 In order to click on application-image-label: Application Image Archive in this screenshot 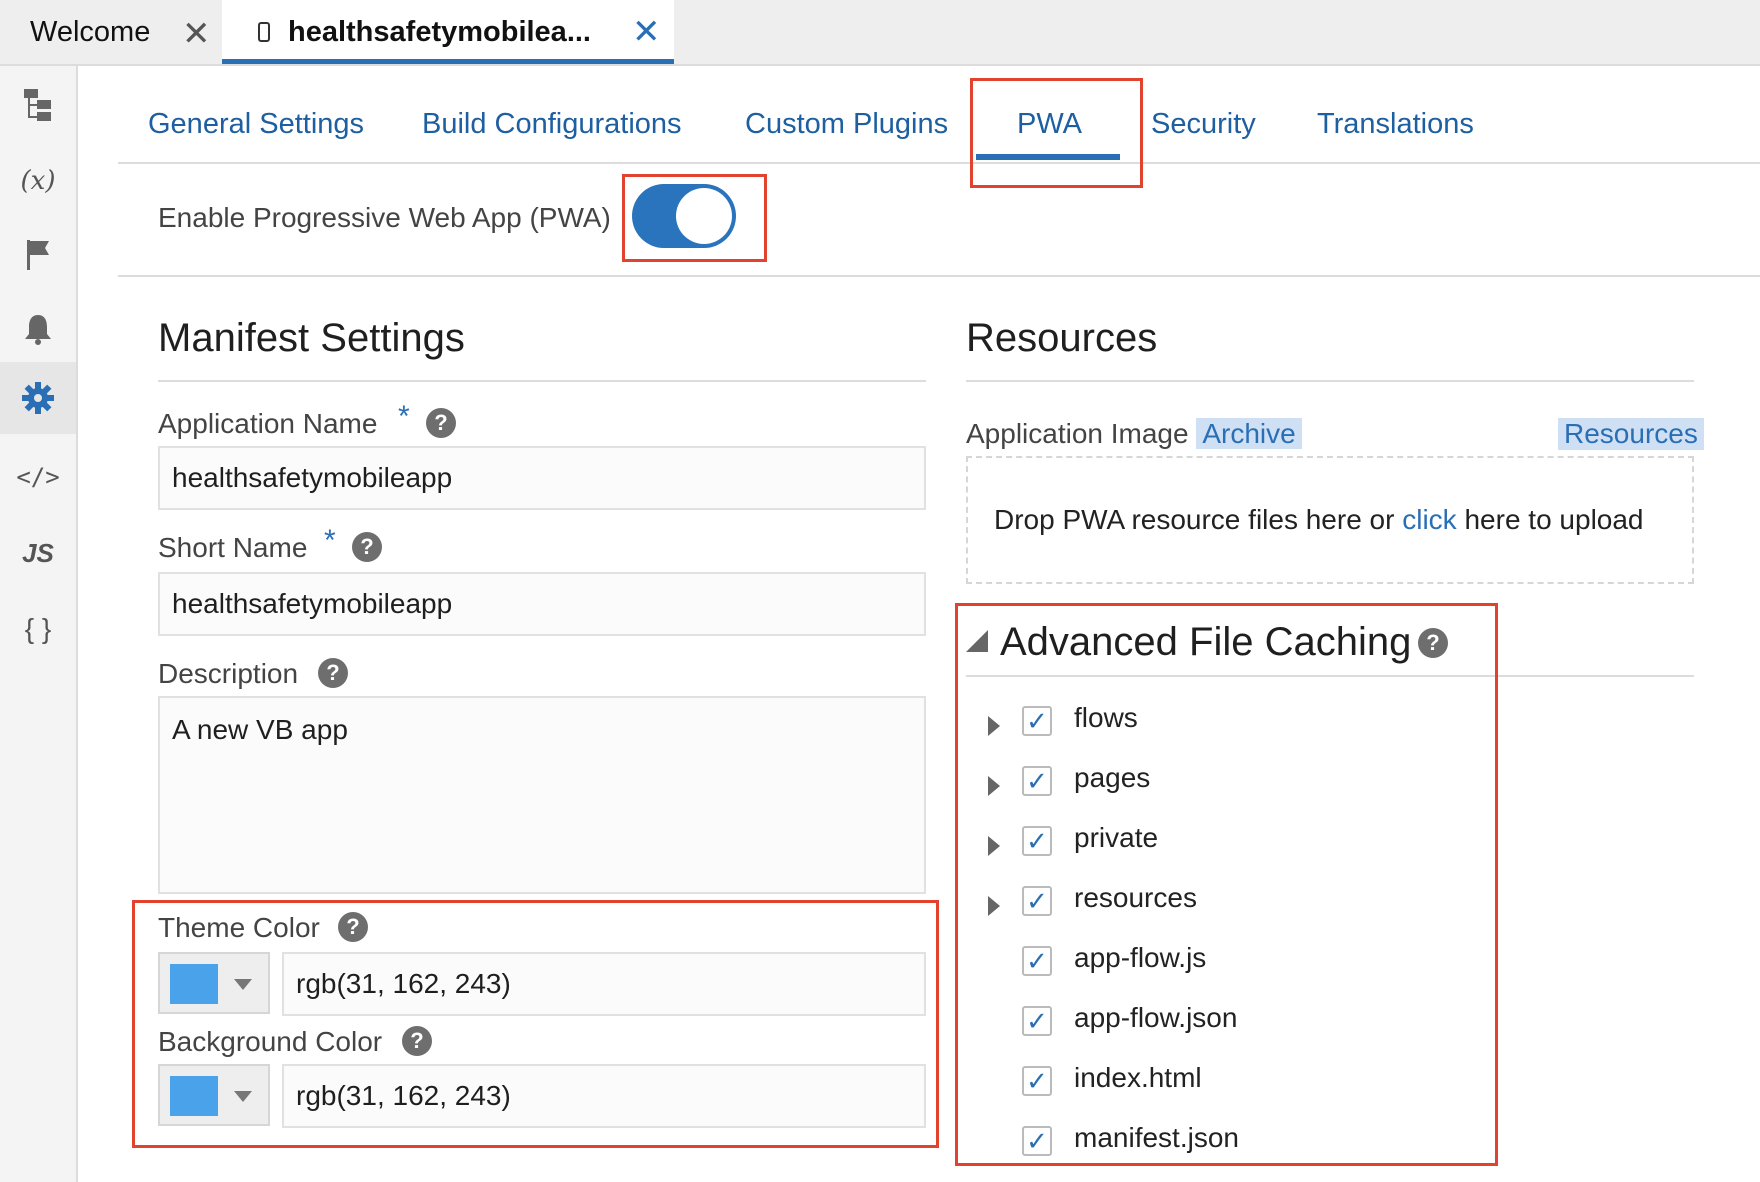, I will do `click(1134, 434)`.